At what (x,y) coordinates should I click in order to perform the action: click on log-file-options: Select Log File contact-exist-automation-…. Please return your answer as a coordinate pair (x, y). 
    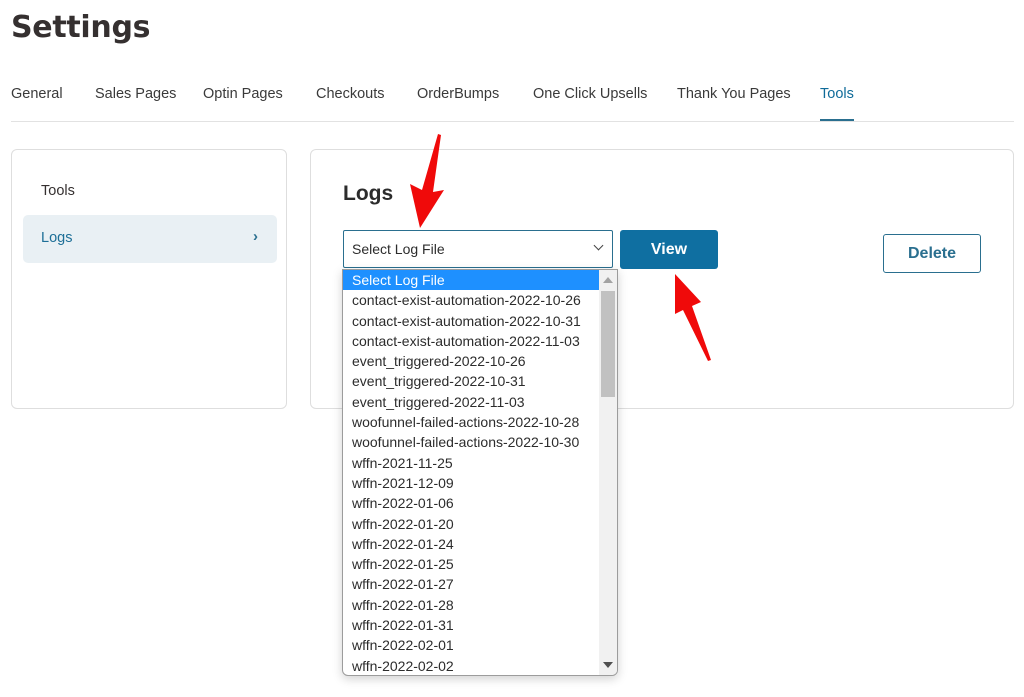
    Looking at the image, I should click on (471, 472).